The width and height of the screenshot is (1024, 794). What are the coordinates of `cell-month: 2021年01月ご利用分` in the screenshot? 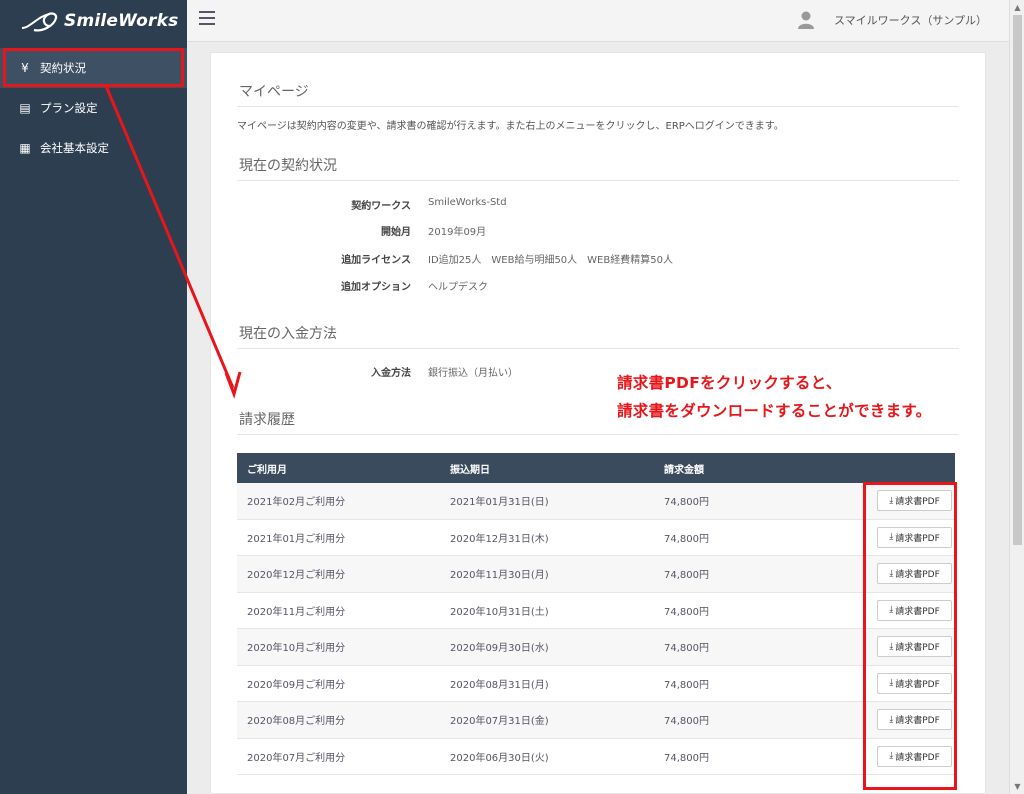 It's located at (296, 539).